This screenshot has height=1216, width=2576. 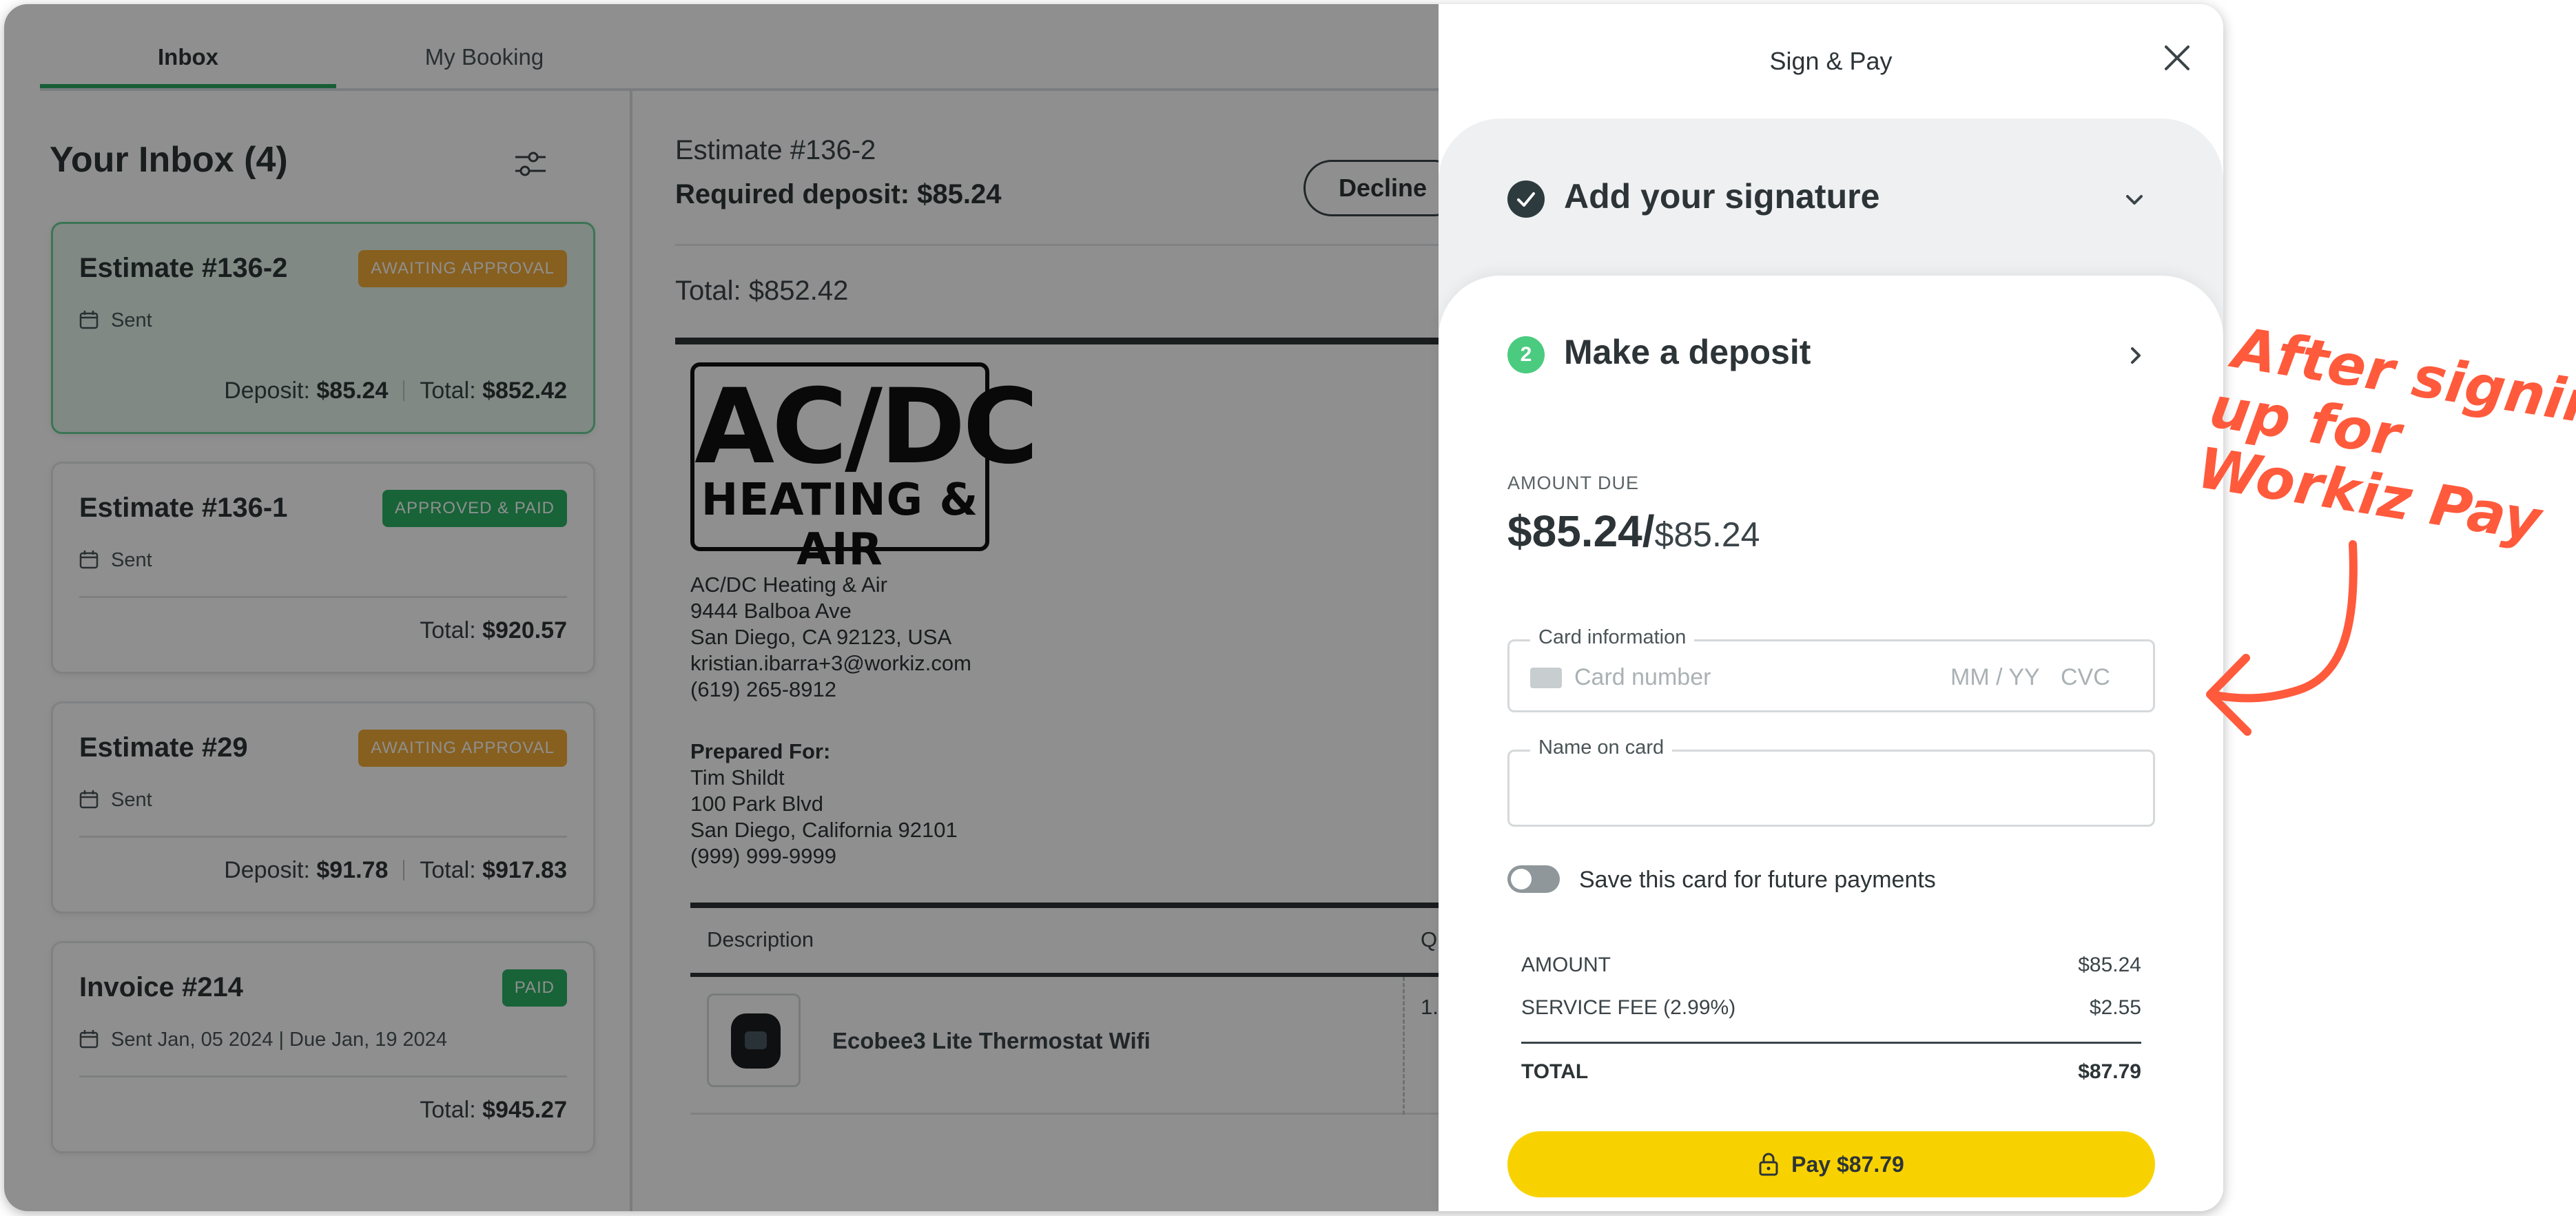 What do you see at coordinates (1687, 352) in the screenshot?
I see `step-title: Make a deposit` at bounding box center [1687, 352].